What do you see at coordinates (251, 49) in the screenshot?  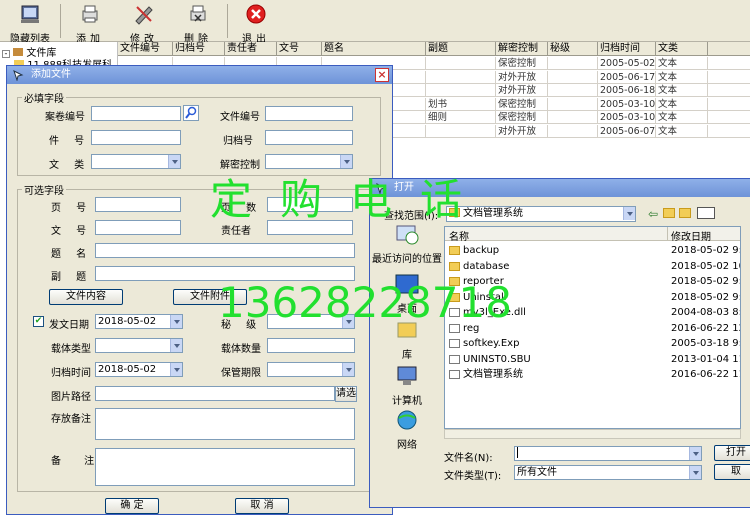 I see `column-header: 责任者` at bounding box center [251, 49].